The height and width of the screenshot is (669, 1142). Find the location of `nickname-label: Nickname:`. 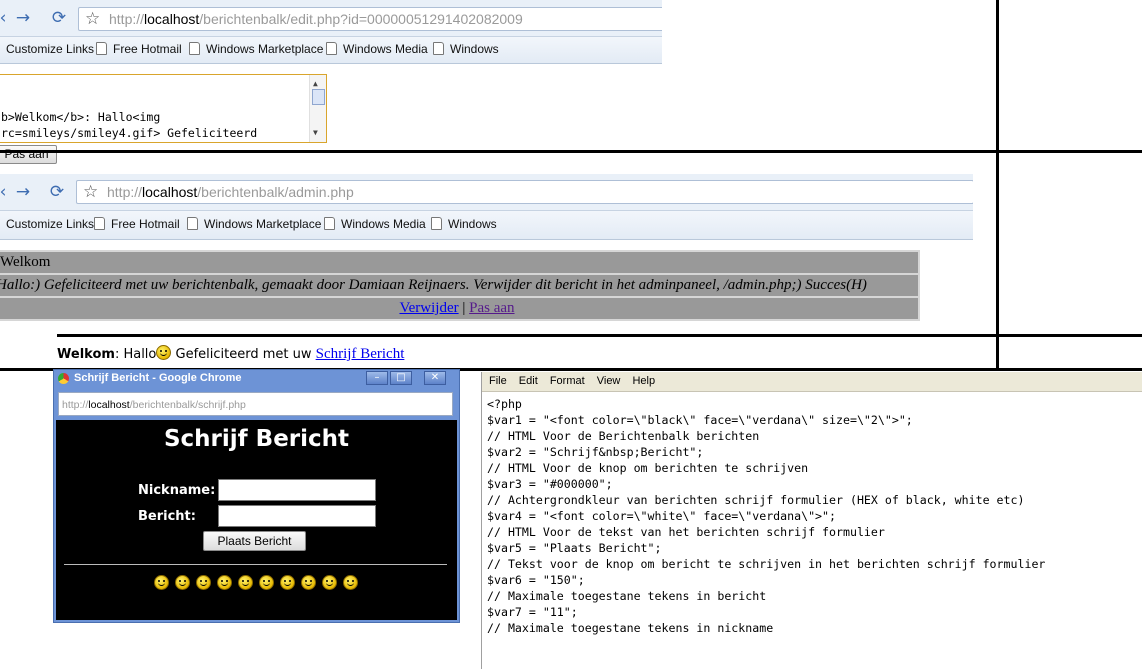

nickname-label: Nickname: is located at coordinates (177, 490).